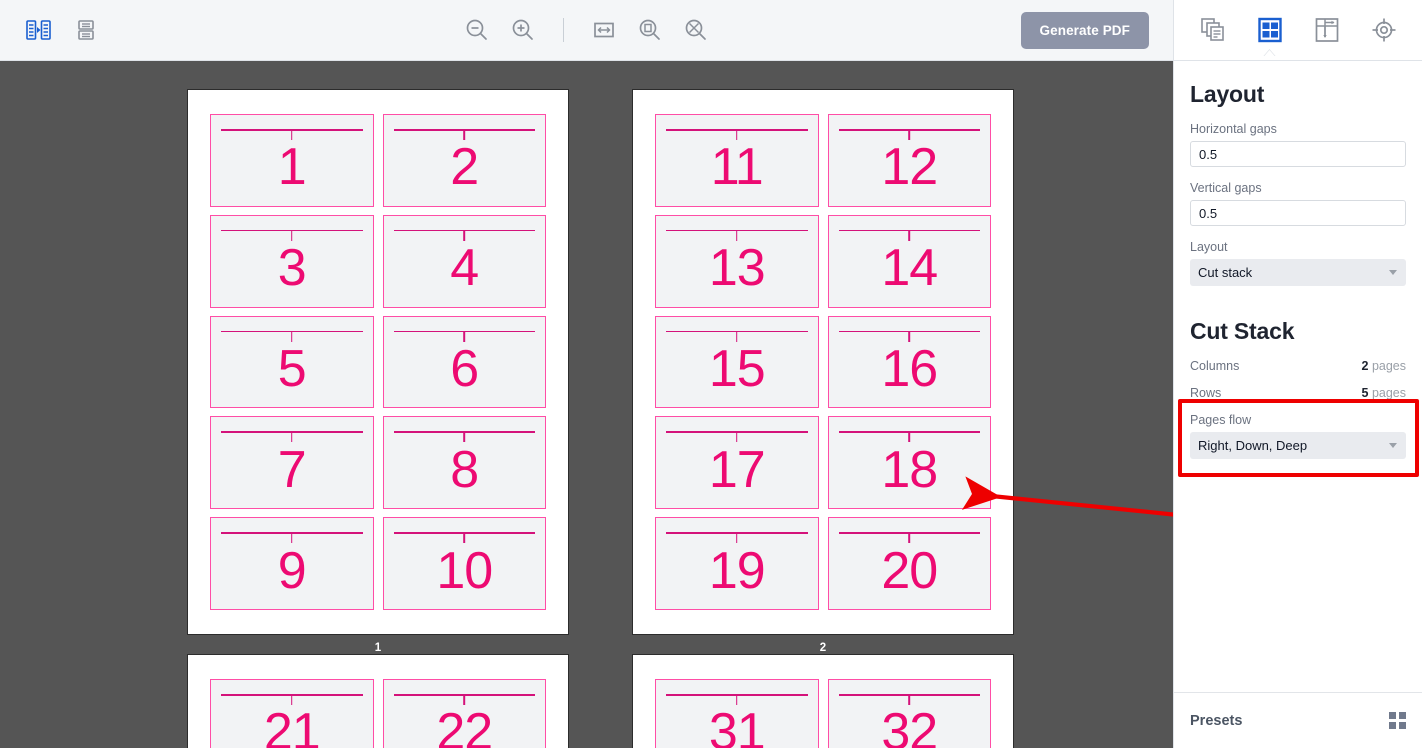 This screenshot has width=1422, height=748. Describe the element at coordinates (1206, 393) in the screenshot. I see `rows-label: Rows` at that location.